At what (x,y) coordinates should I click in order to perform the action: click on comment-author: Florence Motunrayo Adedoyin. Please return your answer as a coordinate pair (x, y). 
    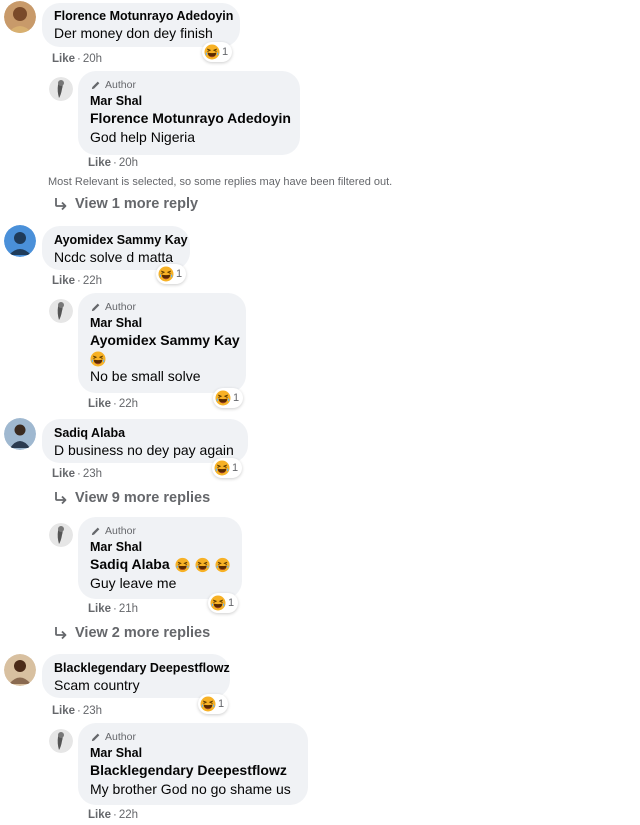
    Looking at the image, I should click on (143, 16).